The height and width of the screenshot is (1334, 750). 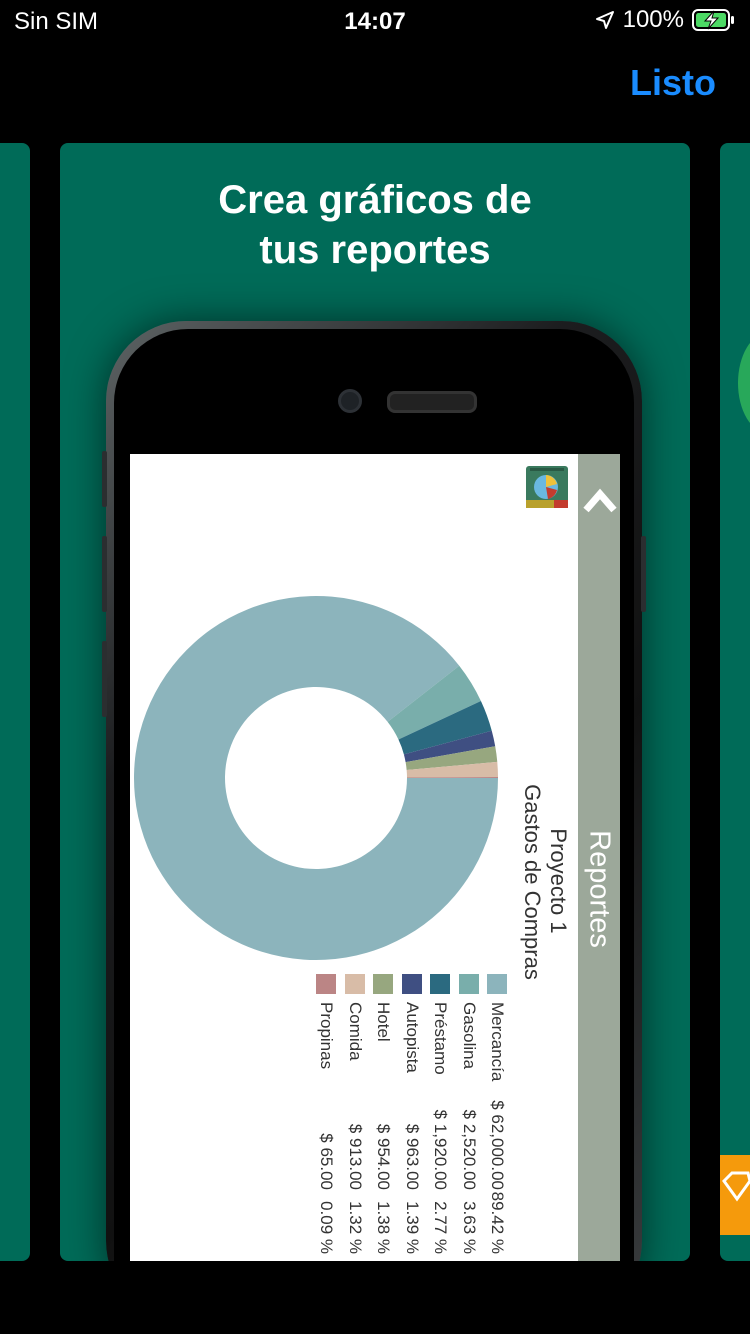 I want to click on battery-percentage: 100%, so click(x=653, y=19).